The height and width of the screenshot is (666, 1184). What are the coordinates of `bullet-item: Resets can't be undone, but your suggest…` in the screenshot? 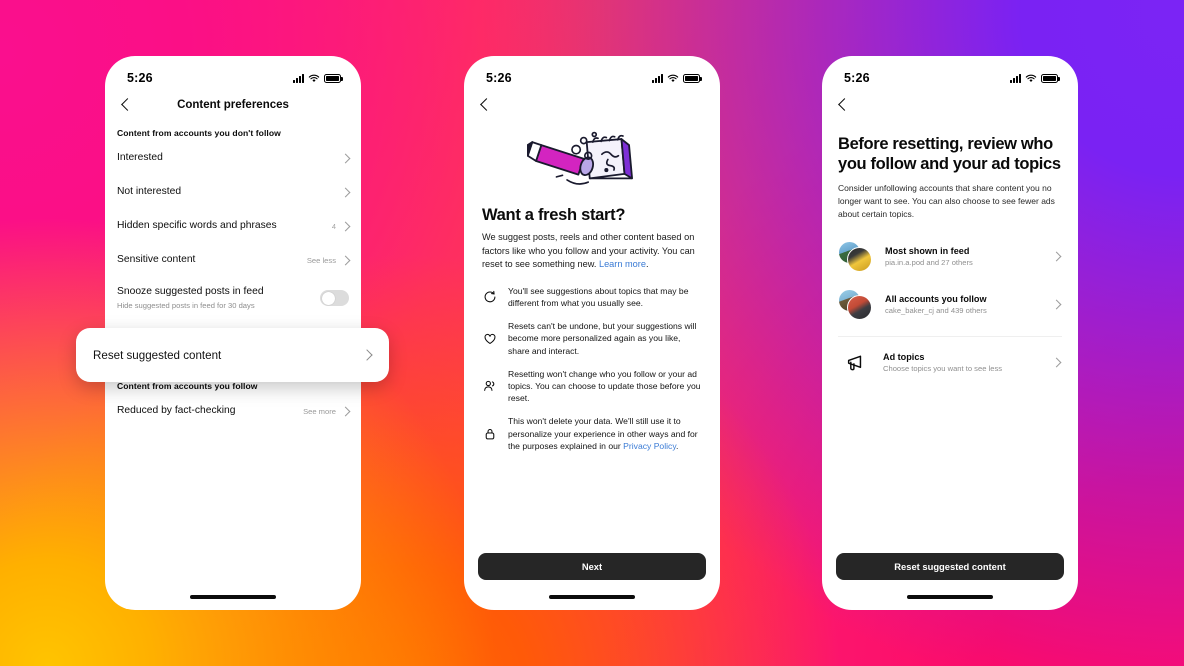 It's located at (592, 338).